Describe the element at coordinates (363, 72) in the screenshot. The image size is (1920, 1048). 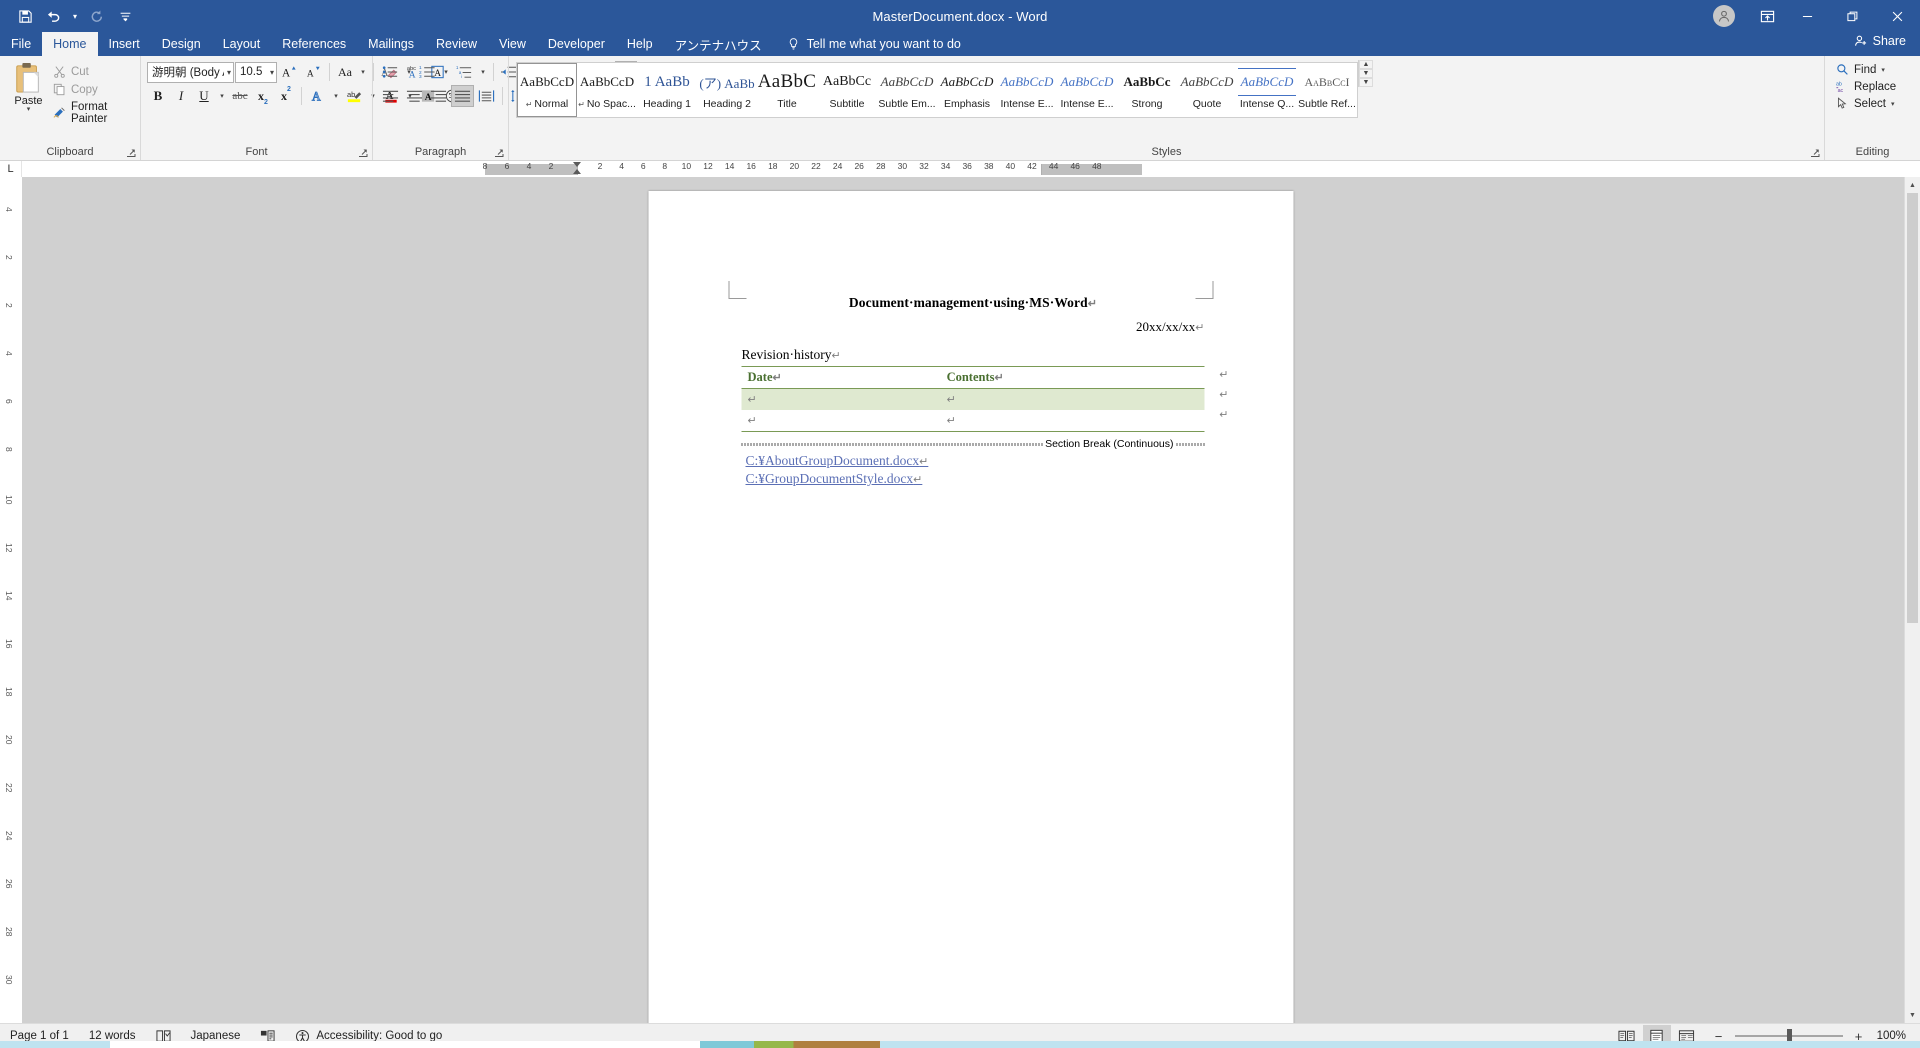
I see `change-case-caret-icon: ▾` at that location.